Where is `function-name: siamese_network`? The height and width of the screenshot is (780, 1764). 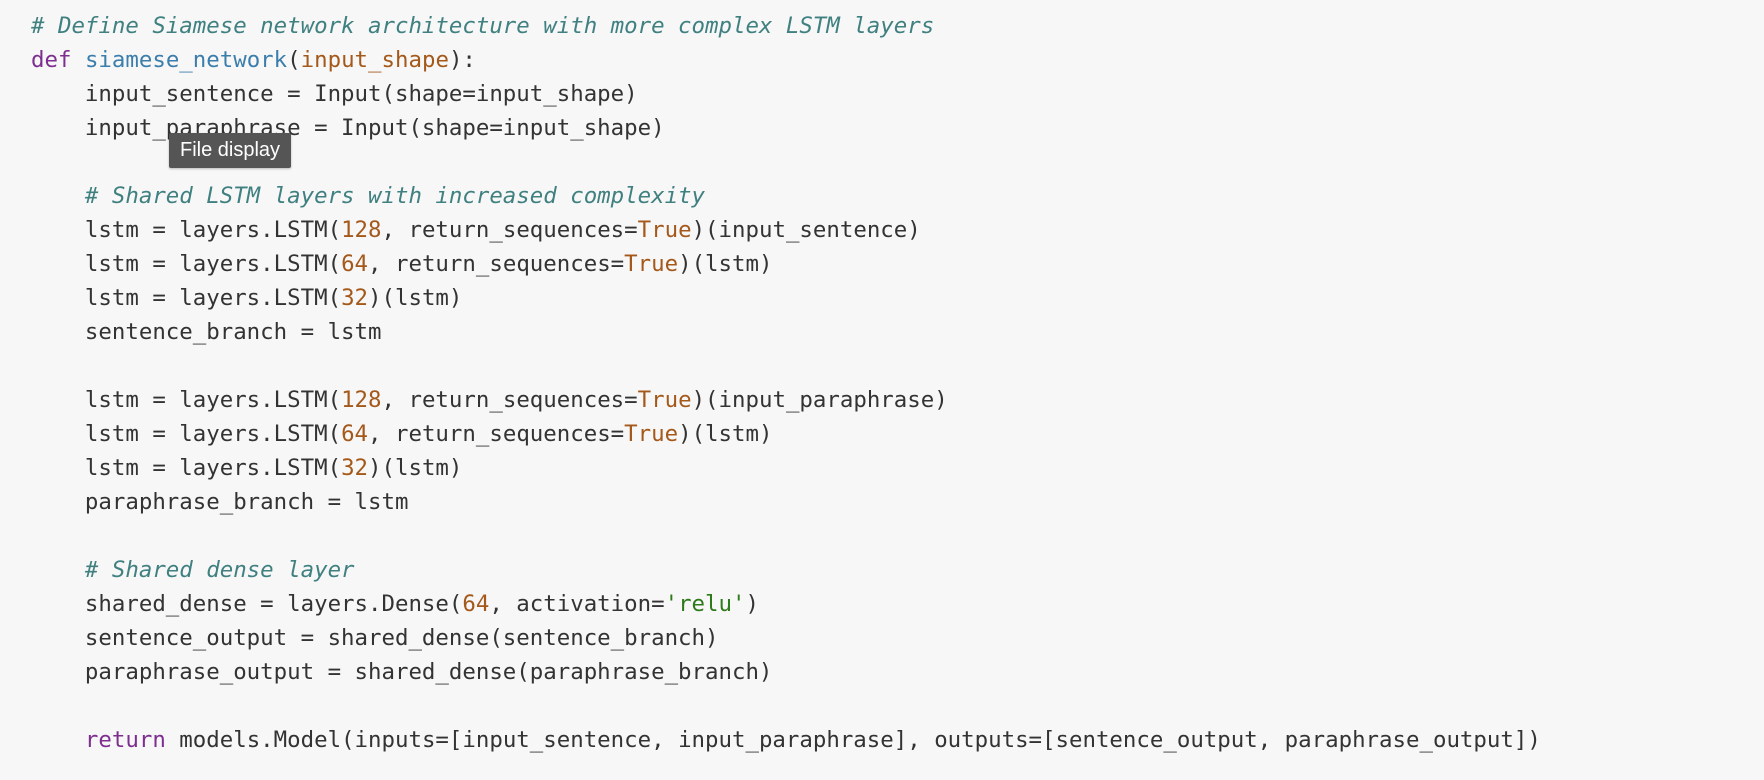 function-name: siamese_network is located at coordinates (186, 60).